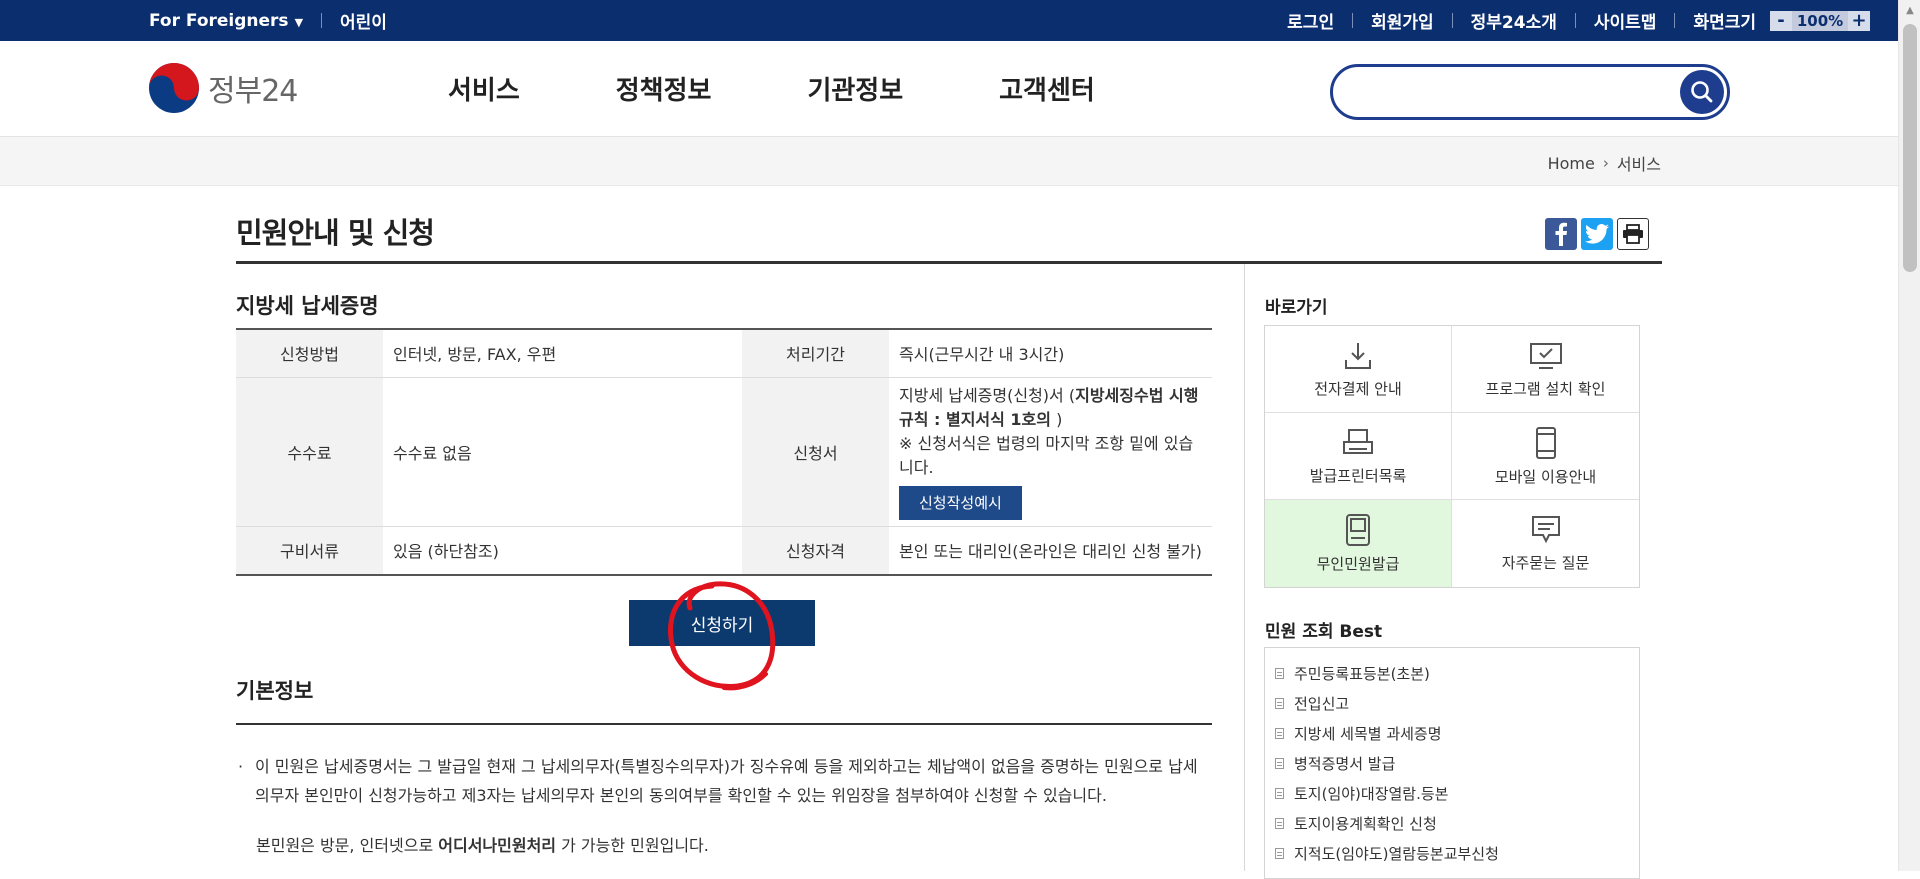  I want to click on zoom-value: 100%, so click(1820, 20).